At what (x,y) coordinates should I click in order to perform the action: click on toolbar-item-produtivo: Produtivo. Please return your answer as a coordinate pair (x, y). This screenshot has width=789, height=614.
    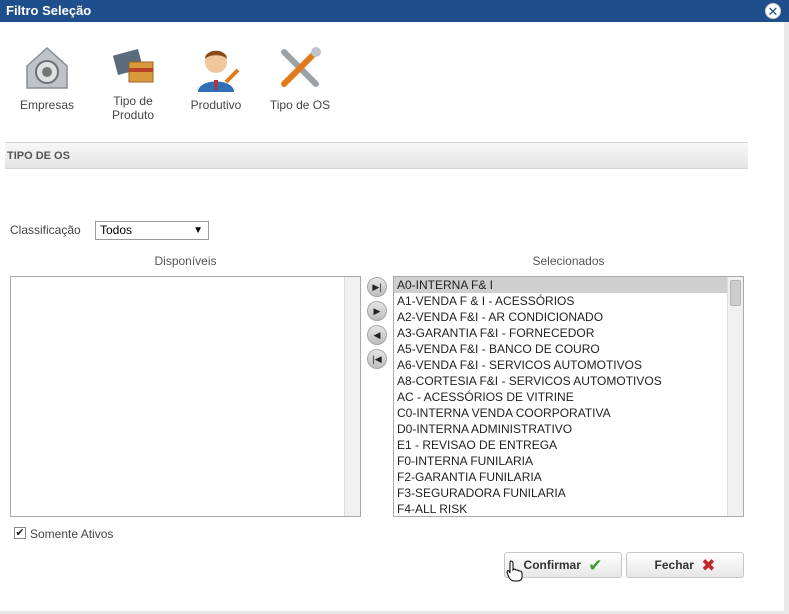
    Looking at the image, I should click on (216, 77).